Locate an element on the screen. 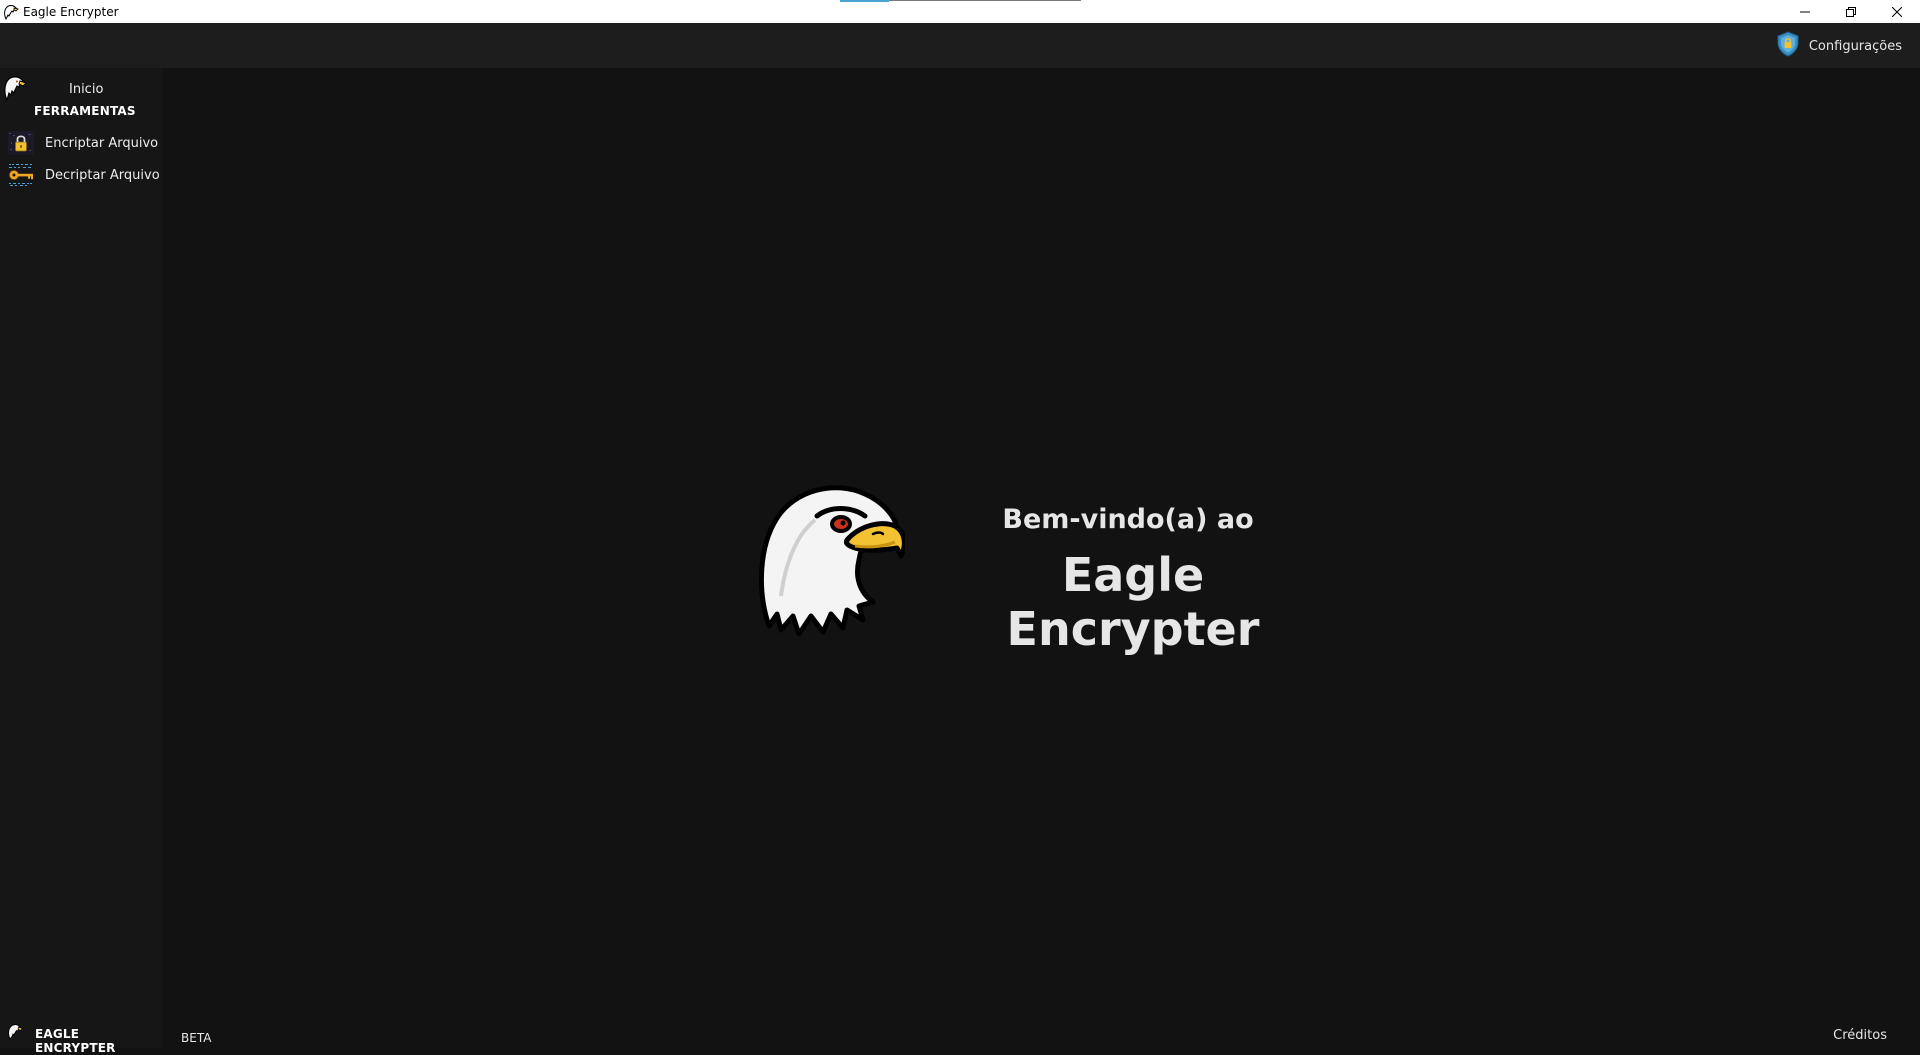 Image resolution: width=1920 pixels, height=1055 pixels. minimize-button is located at coordinates (1805, 11).